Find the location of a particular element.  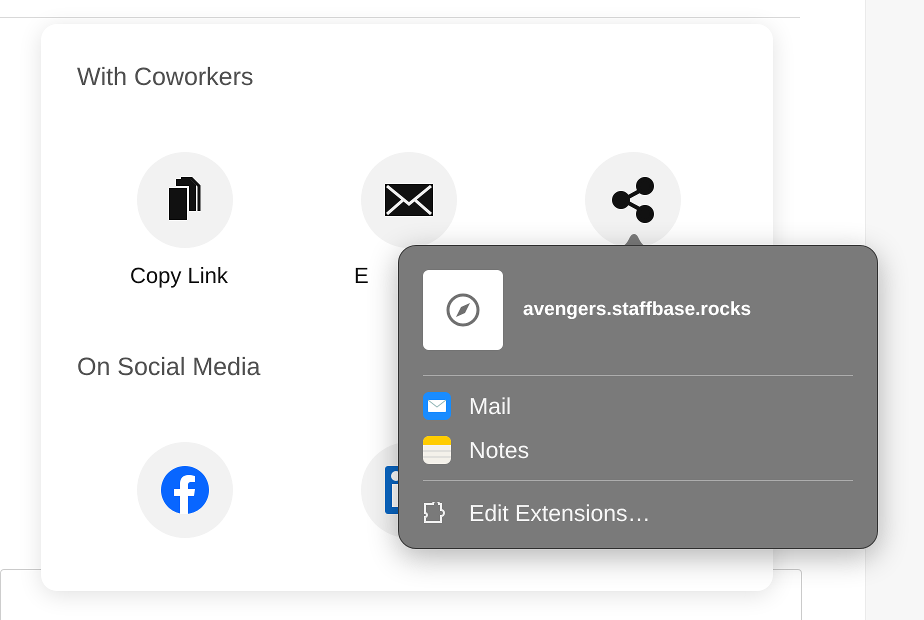

section-heading: On Social Media is located at coordinates (168, 367).